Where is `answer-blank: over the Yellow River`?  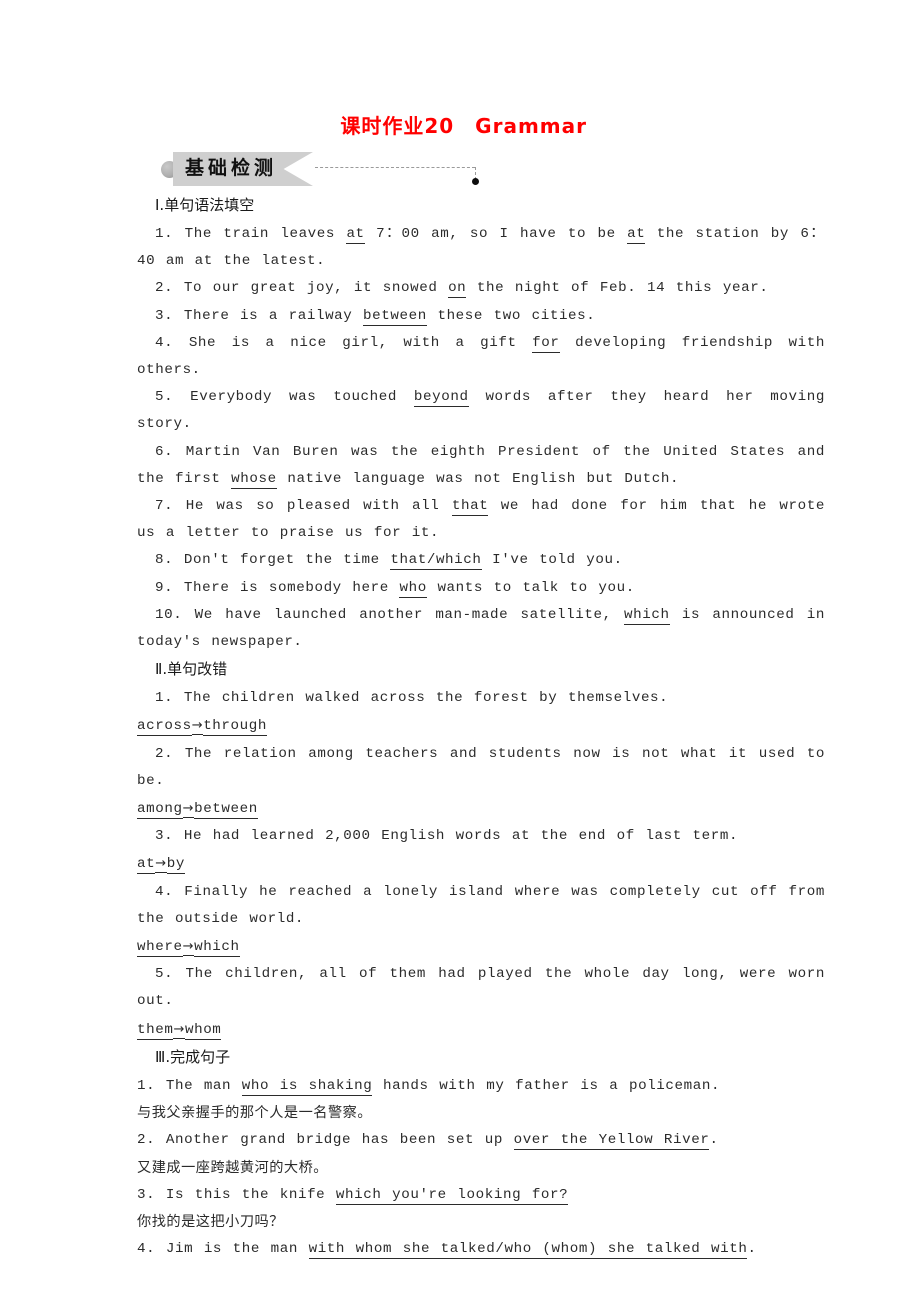 answer-blank: over the Yellow River is located at coordinates (611, 1141).